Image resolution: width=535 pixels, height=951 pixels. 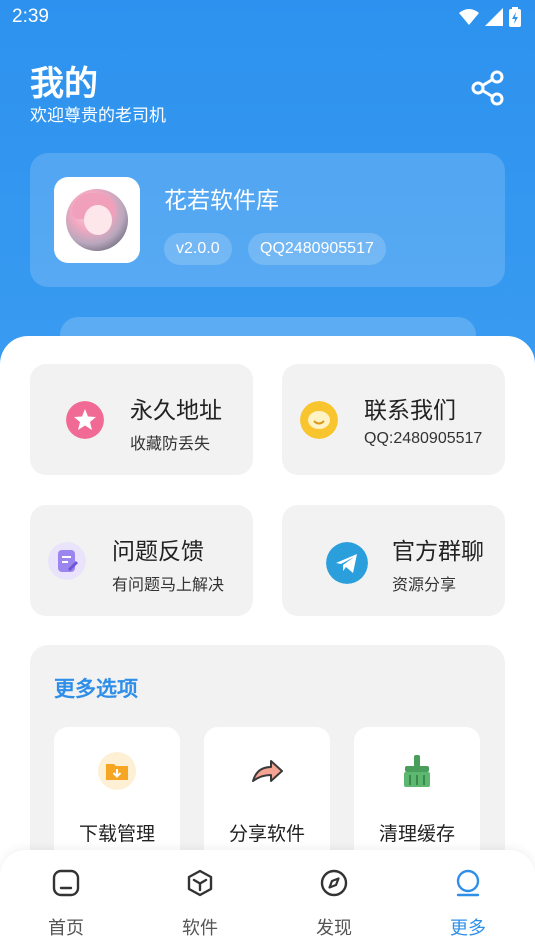 I want to click on qq-badge: QQ2480905517, so click(x=317, y=249).